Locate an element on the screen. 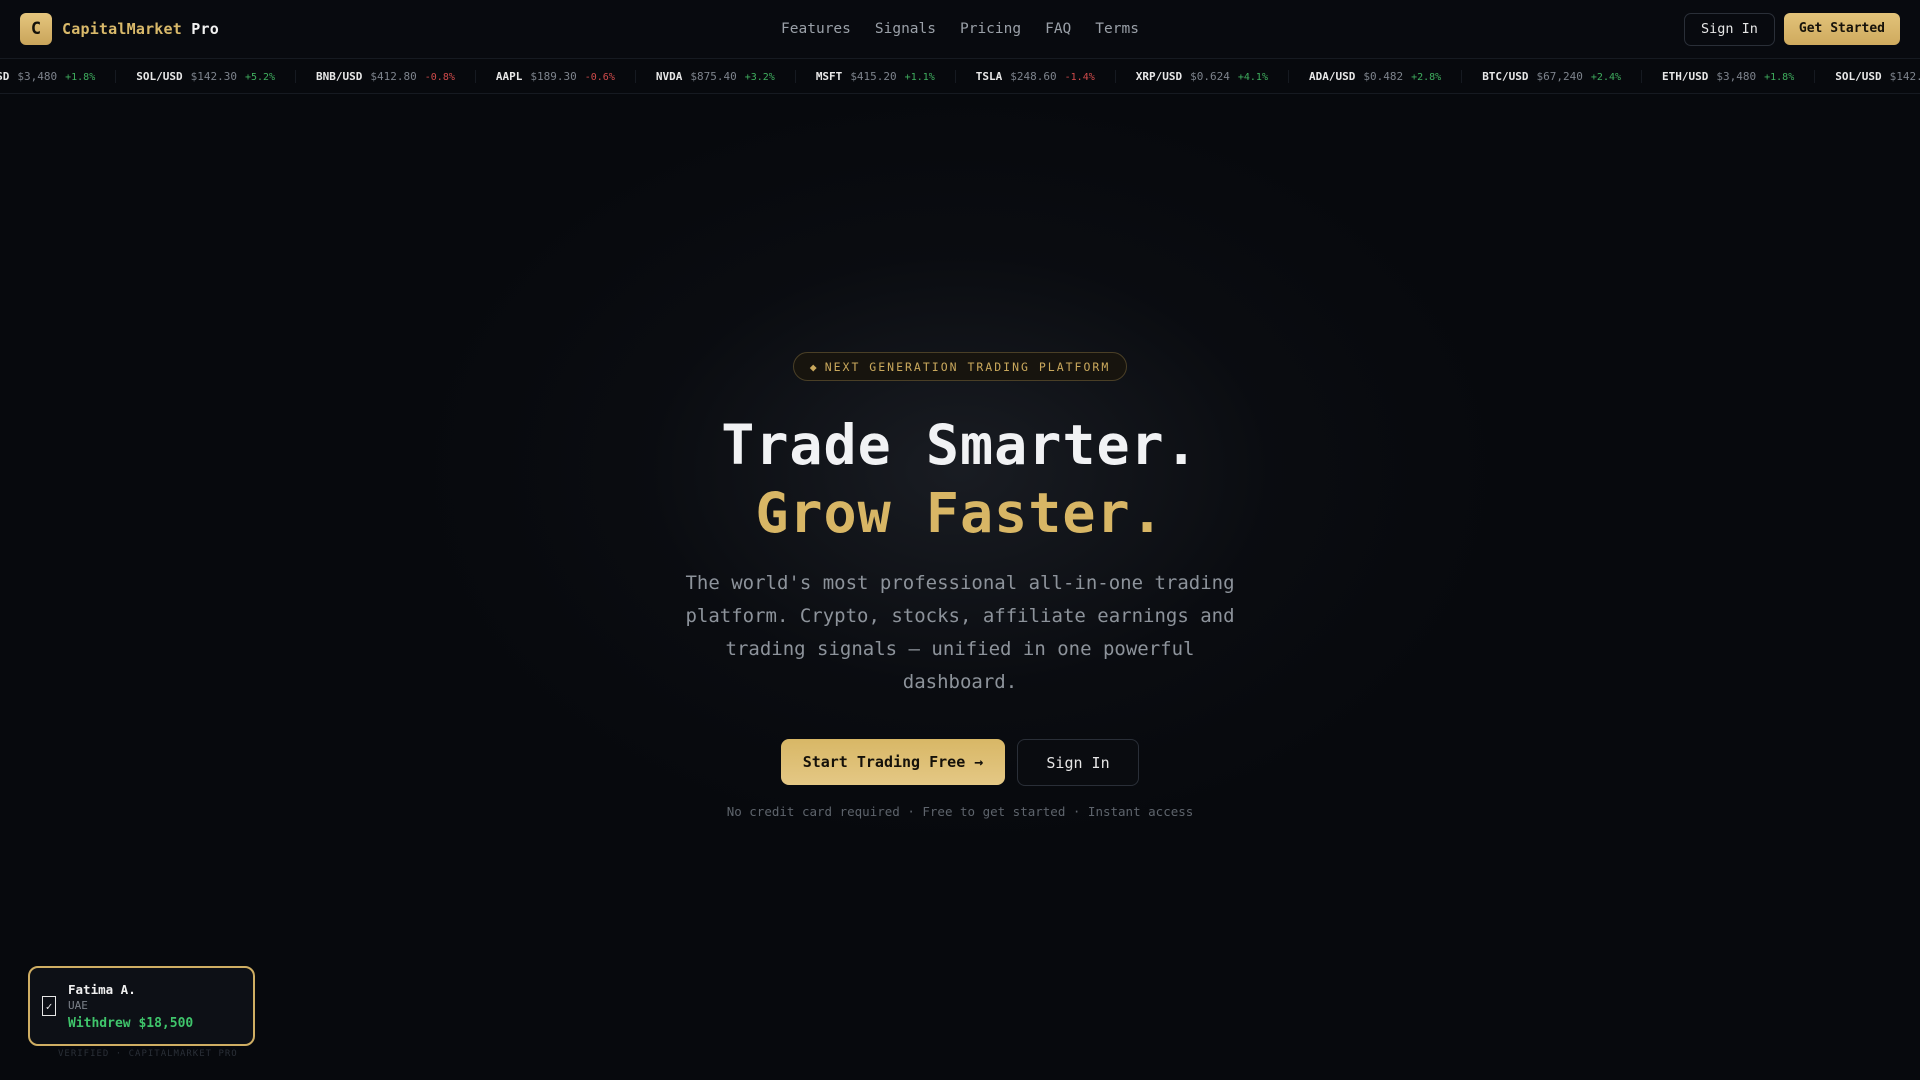 This screenshot has width=1920, height=1080. hero-sign-in-button: Sign In is located at coordinates (1078, 762).